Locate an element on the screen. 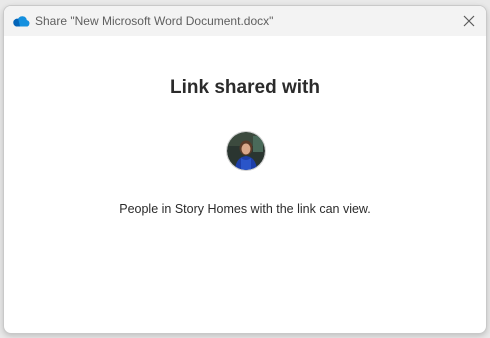 The width and height of the screenshot is (490, 338). window-title: Share "New Microsoft Word Document.docx" is located at coordinates (154, 21).